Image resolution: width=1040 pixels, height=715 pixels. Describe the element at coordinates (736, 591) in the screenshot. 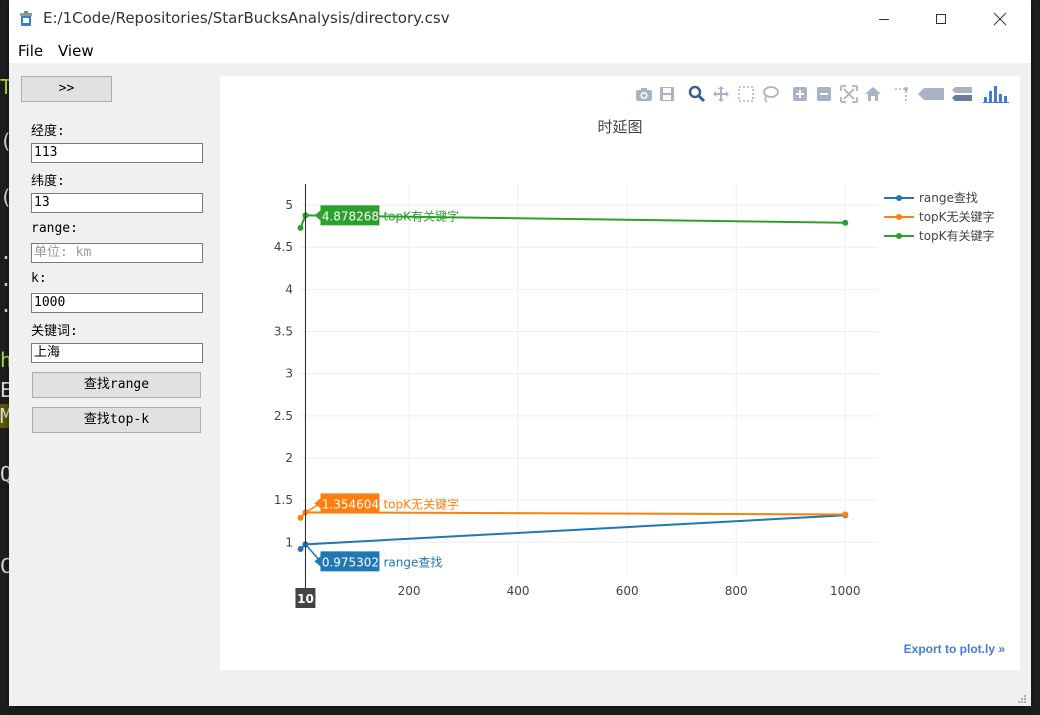

I see `x-tick-label: 800` at that location.